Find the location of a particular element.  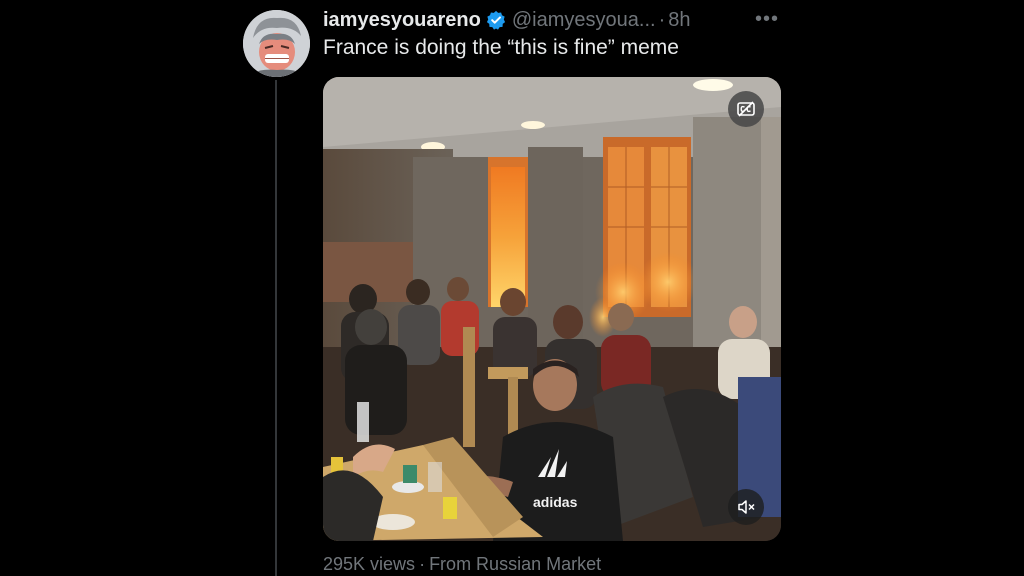

display-name: iamyesyouareno is located at coordinates (402, 20).